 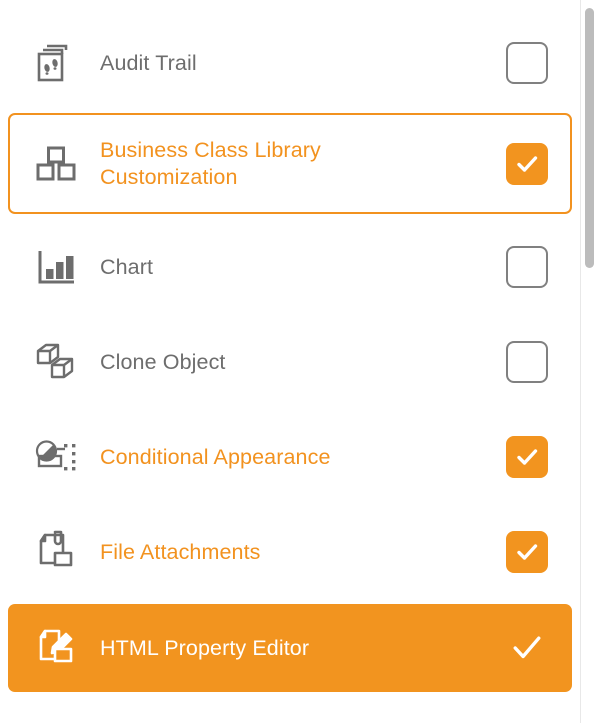 What do you see at coordinates (589, 138) in the screenshot?
I see `scrollbar-thumb` at bounding box center [589, 138].